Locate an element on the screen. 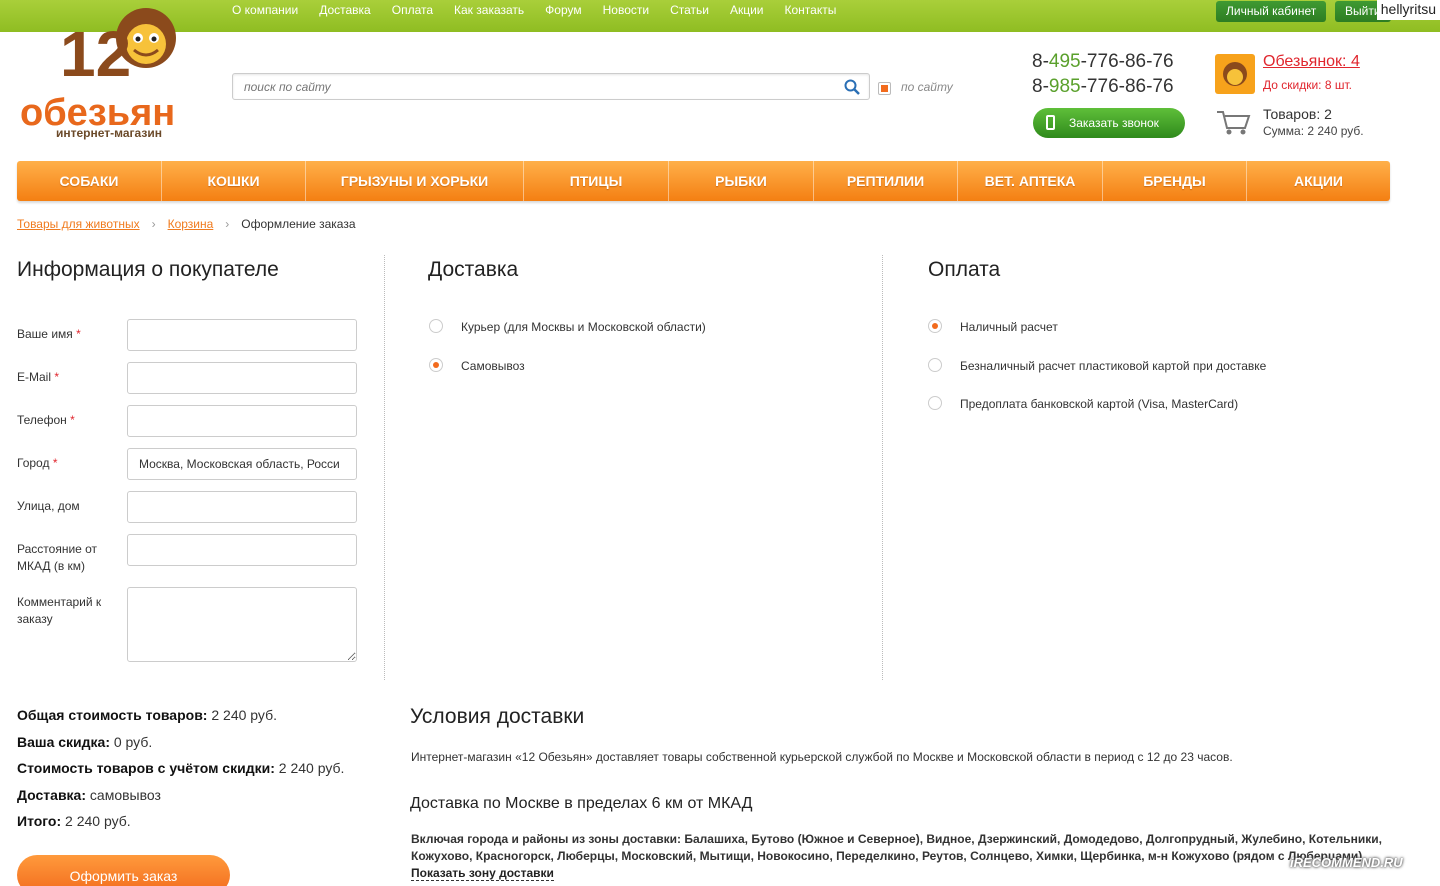  phone-icon is located at coordinates (1050, 122).